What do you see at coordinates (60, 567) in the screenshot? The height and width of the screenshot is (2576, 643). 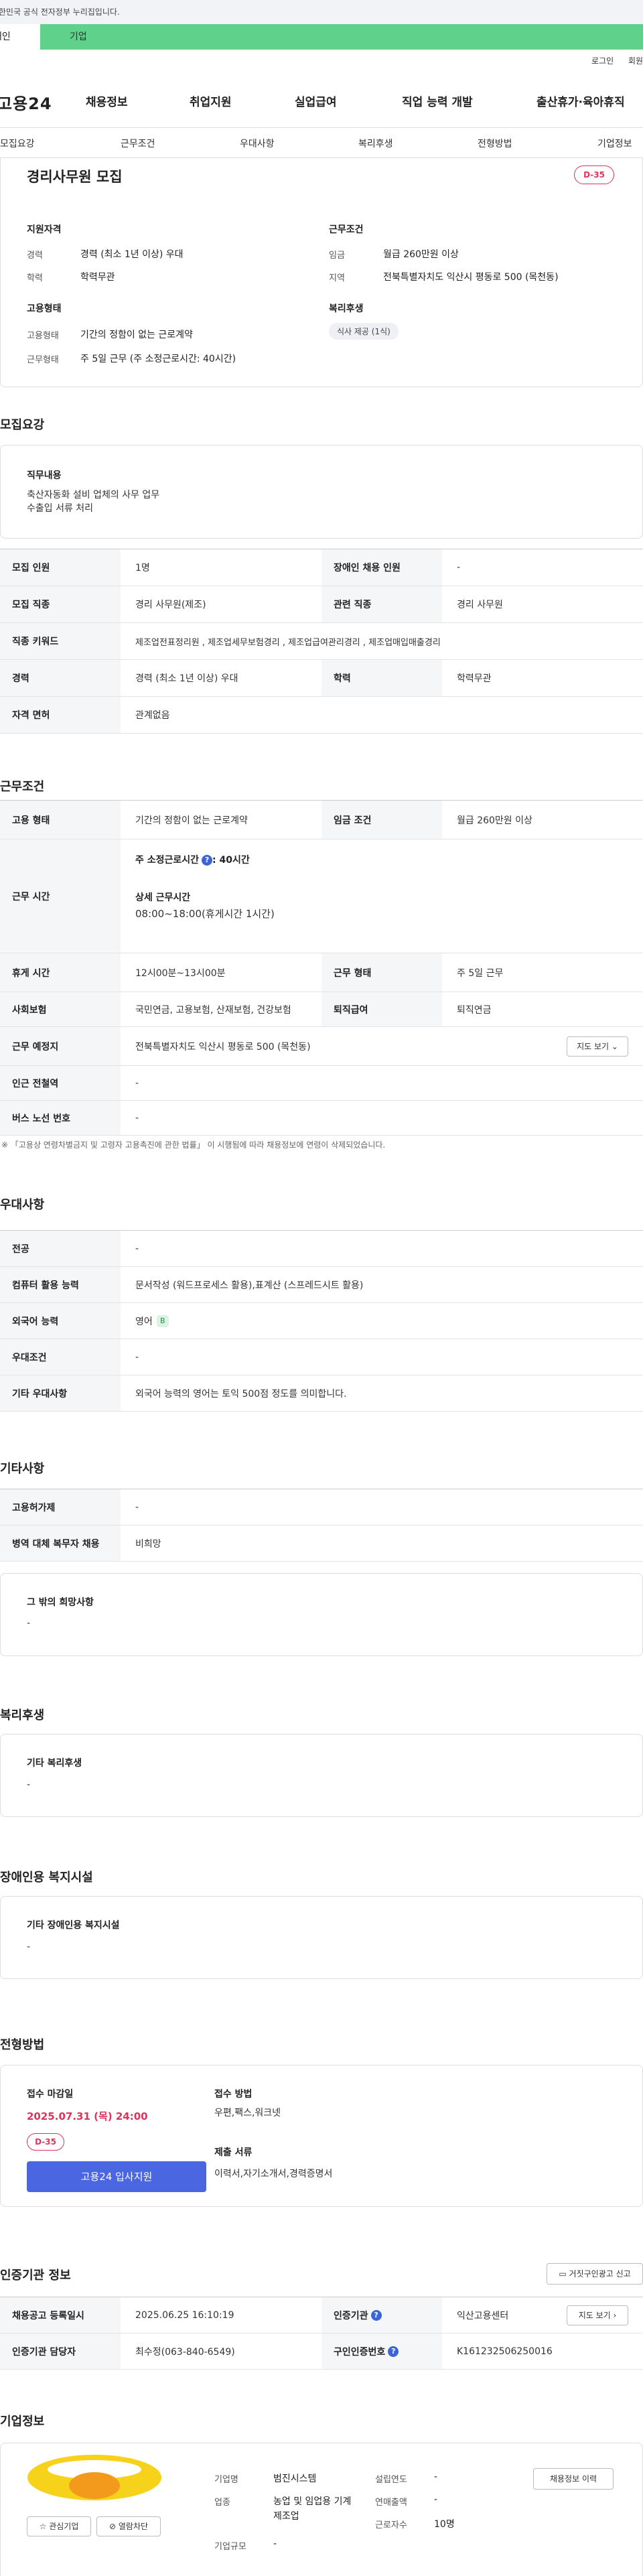 I see `cell-label: 모집 인원` at bounding box center [60, 567].